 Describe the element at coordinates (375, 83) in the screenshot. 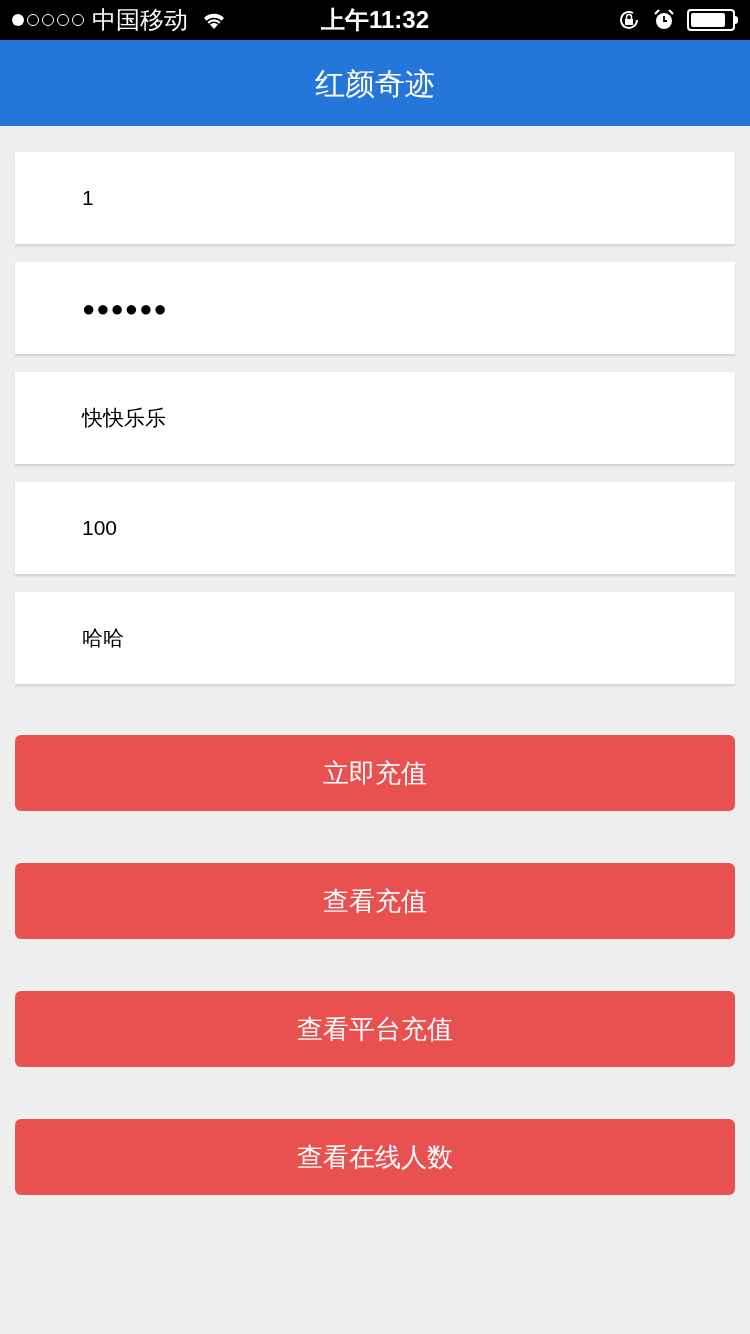

I see `page-title: 红颜奇迹` at that location.